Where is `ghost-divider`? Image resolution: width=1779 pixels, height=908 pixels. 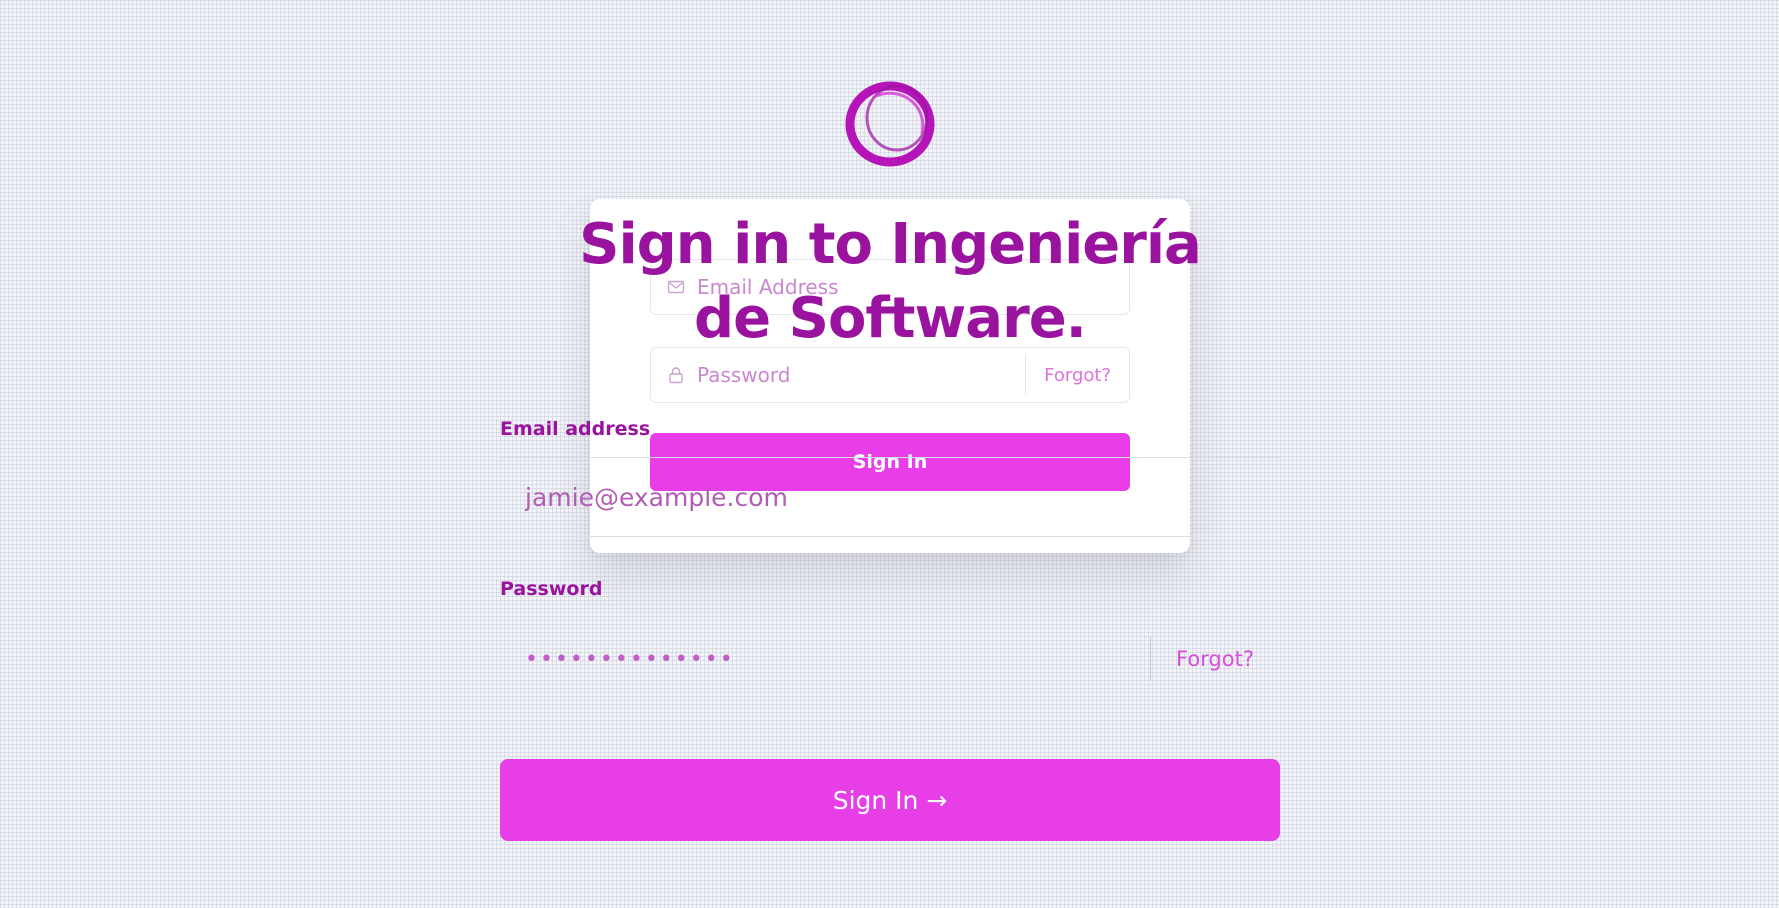
ghost-divider is located at coordinates (1026, 375).